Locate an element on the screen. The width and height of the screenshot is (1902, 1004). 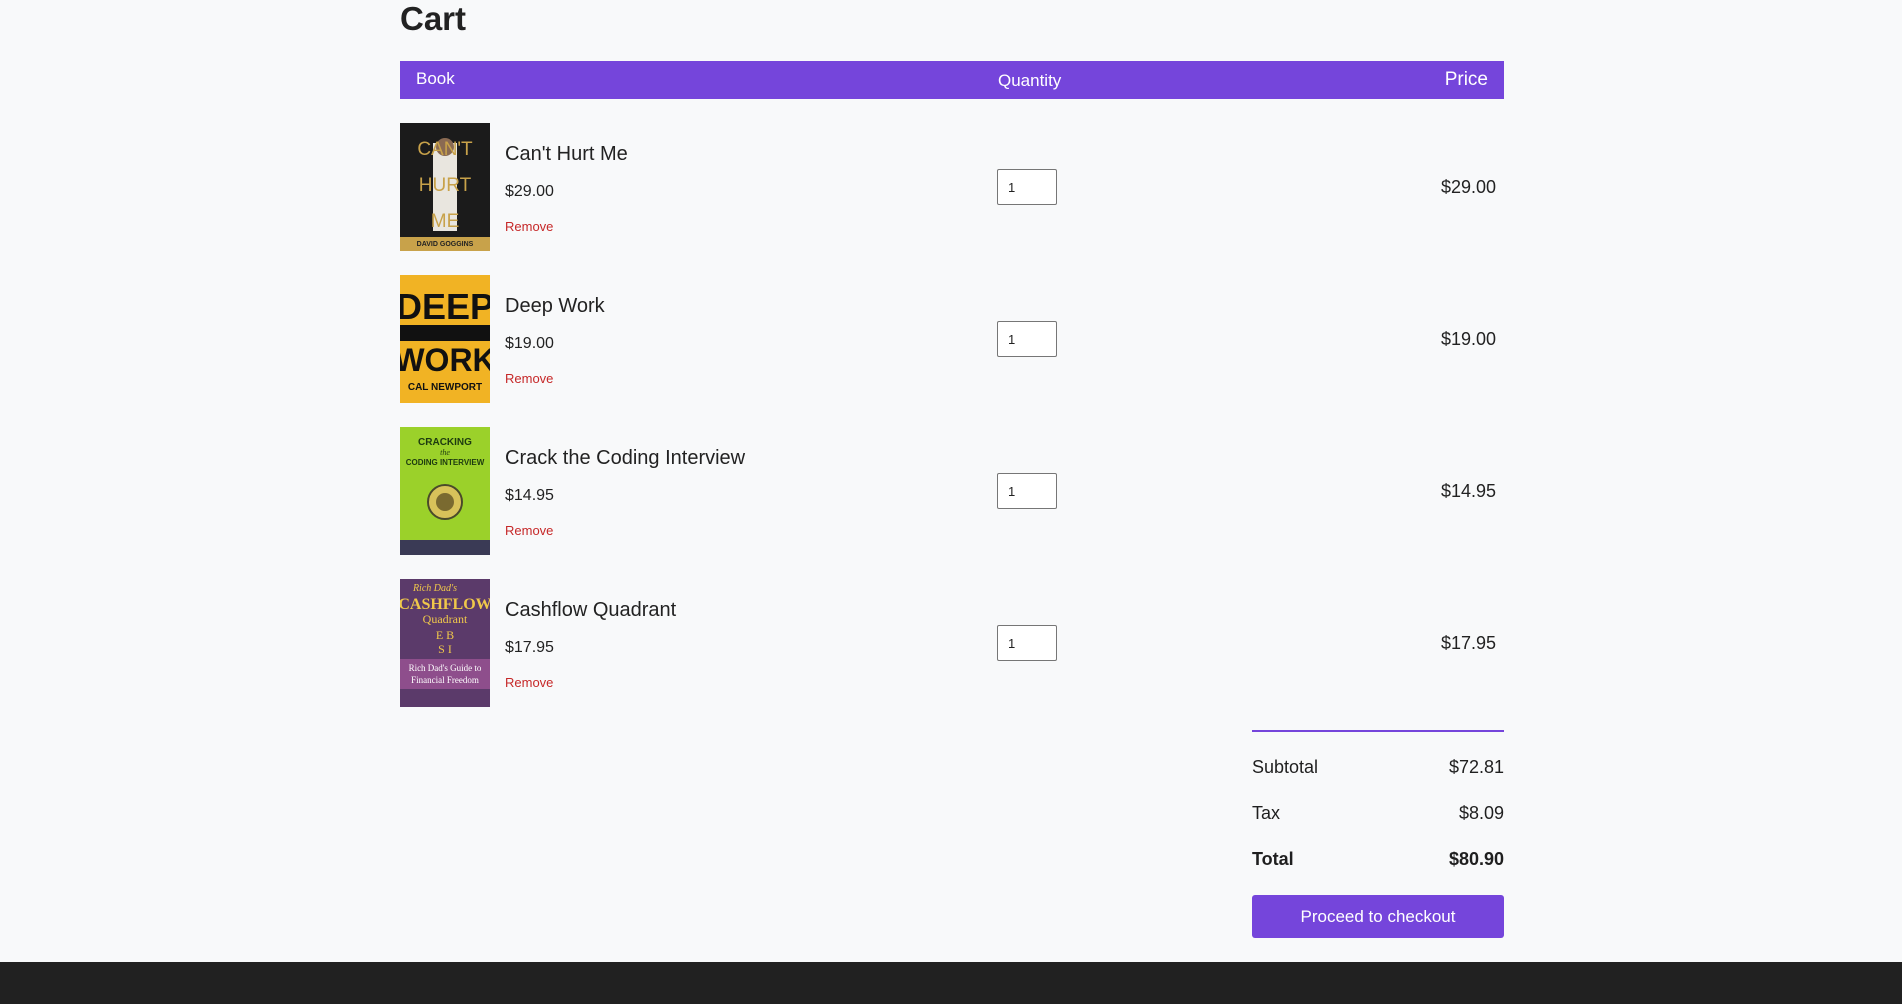
tax-label: Tax is located at coordinates (1266, 813).